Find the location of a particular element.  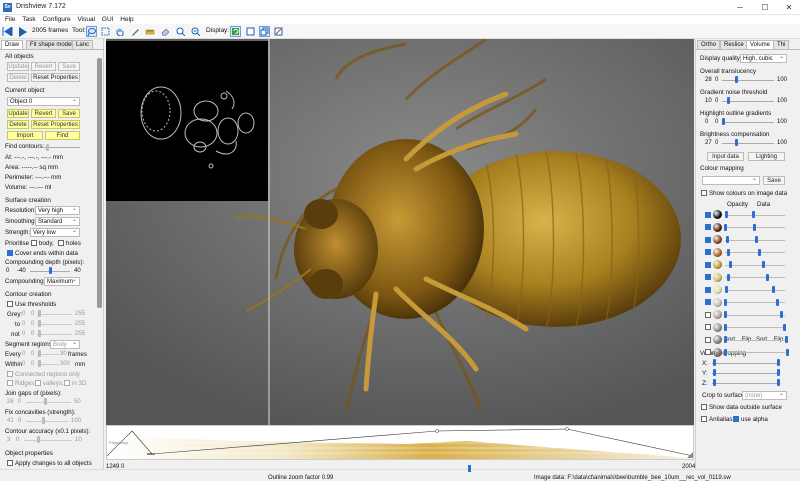

frame-display-icon is located at coordinates (250, 31).